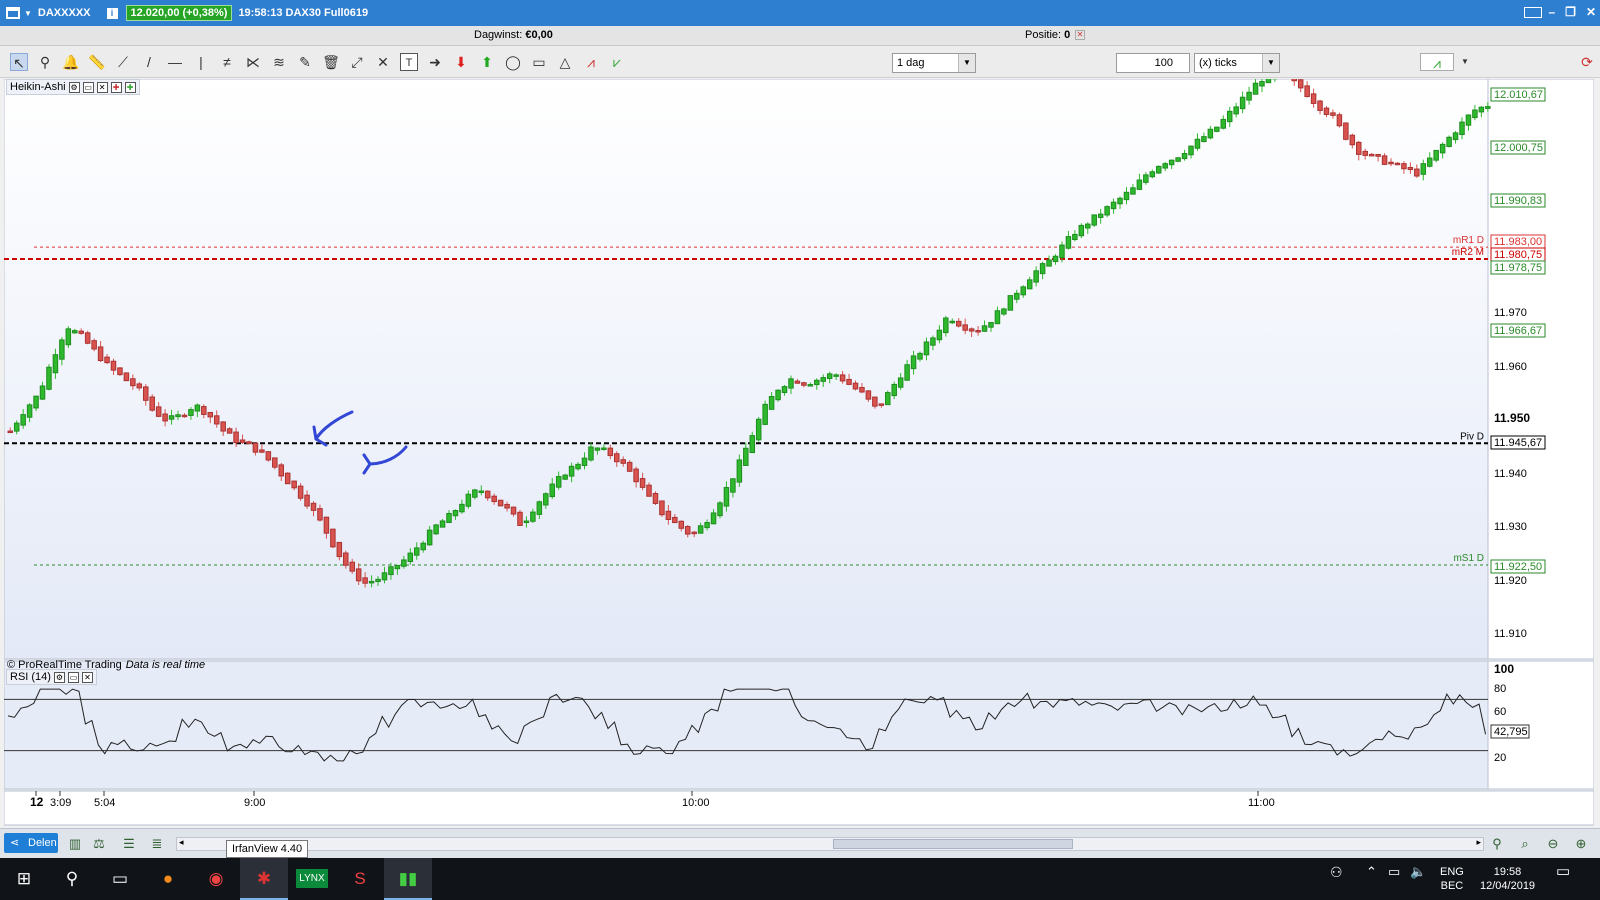 The height and width of the screenshot is (900, 1600). I want to click on add-indicator-icon: ✚, so click(130, 87).